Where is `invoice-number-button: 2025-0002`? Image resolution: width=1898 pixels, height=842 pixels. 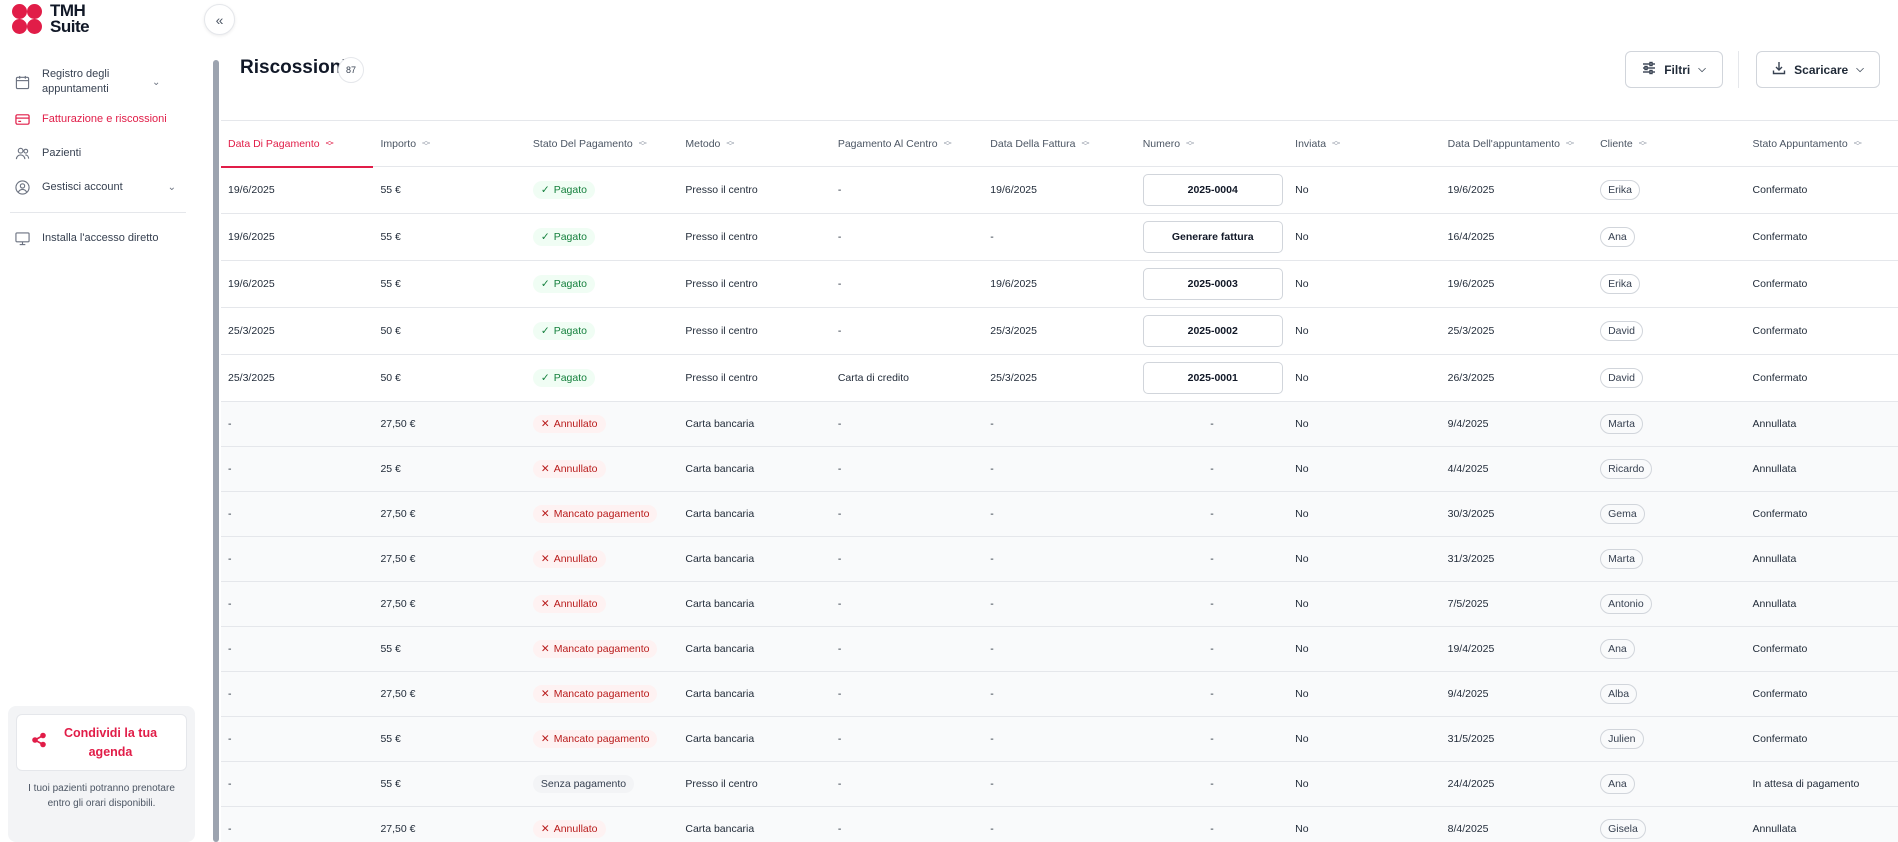
invoice-number-button: 2025-0002 is located at coordinates (1212, 331).